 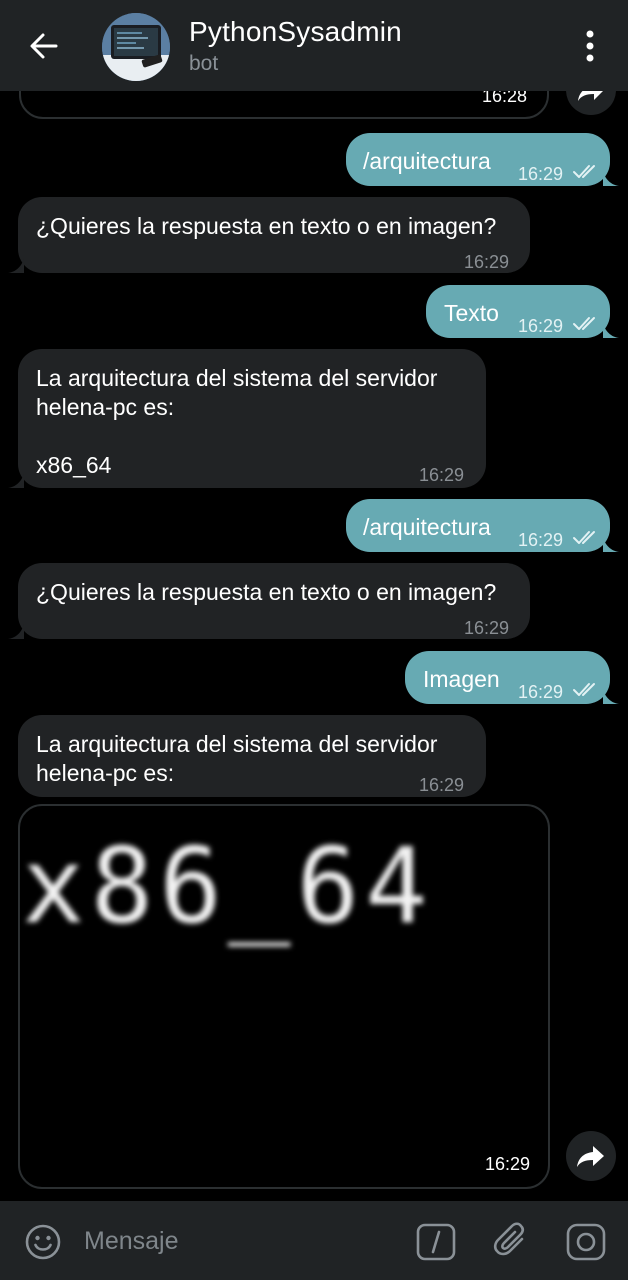 I want to click on more-vertical-icon, so click(x=590, y=46).